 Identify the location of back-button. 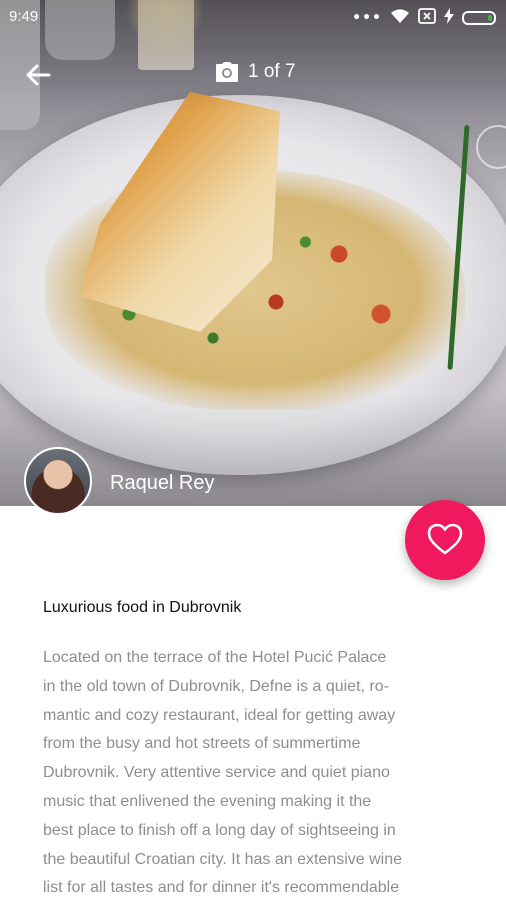
(39, 75).